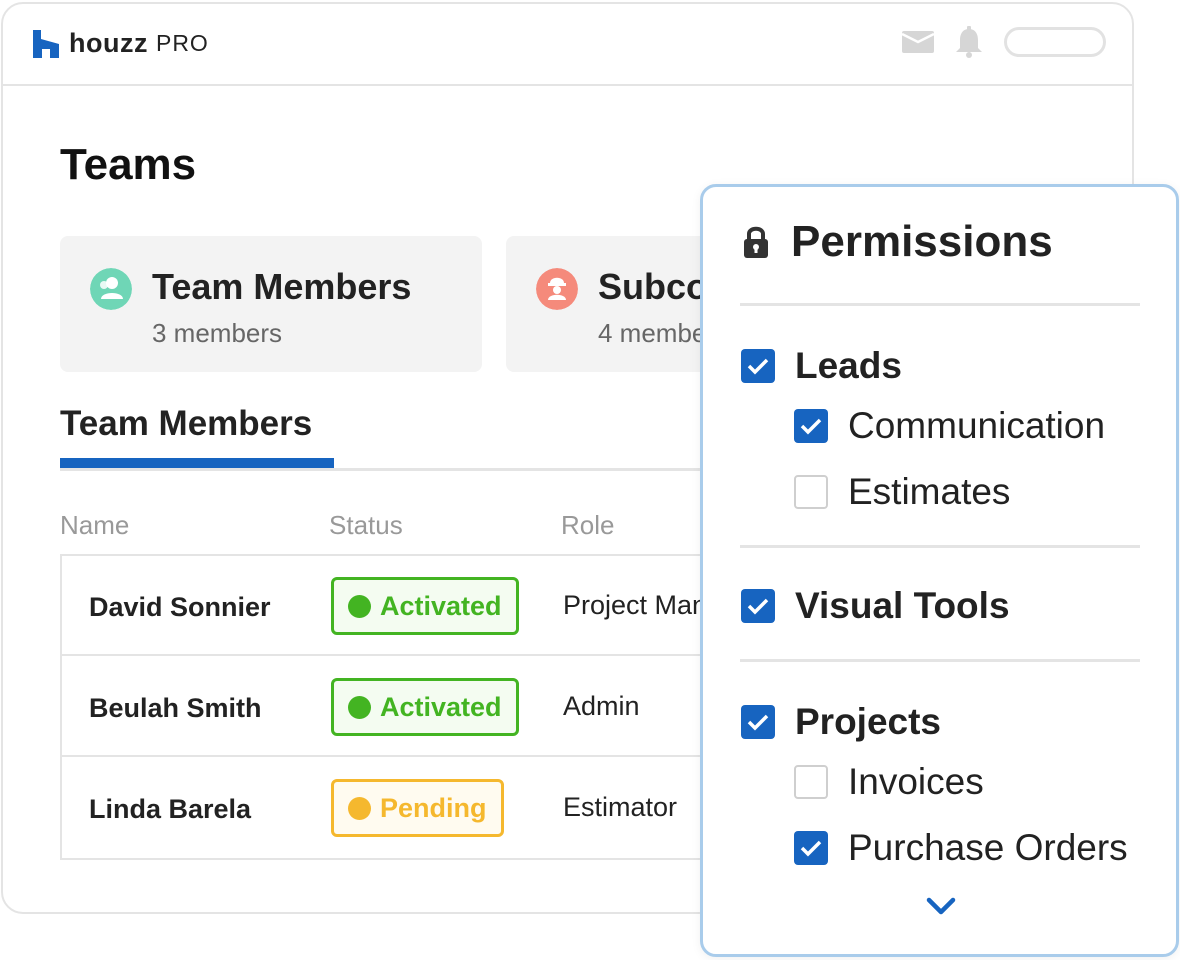  I want to click on permission-communication: Communication, so click(949, 426).